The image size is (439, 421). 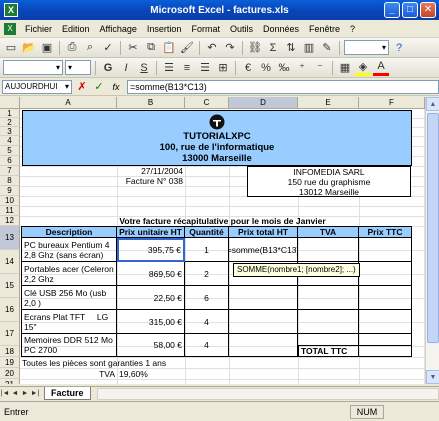 What do you see at coordinates (15, 393) in the screenshot?
I see `prev-sheet-icon: ◄` at bounding box center [15, 393].